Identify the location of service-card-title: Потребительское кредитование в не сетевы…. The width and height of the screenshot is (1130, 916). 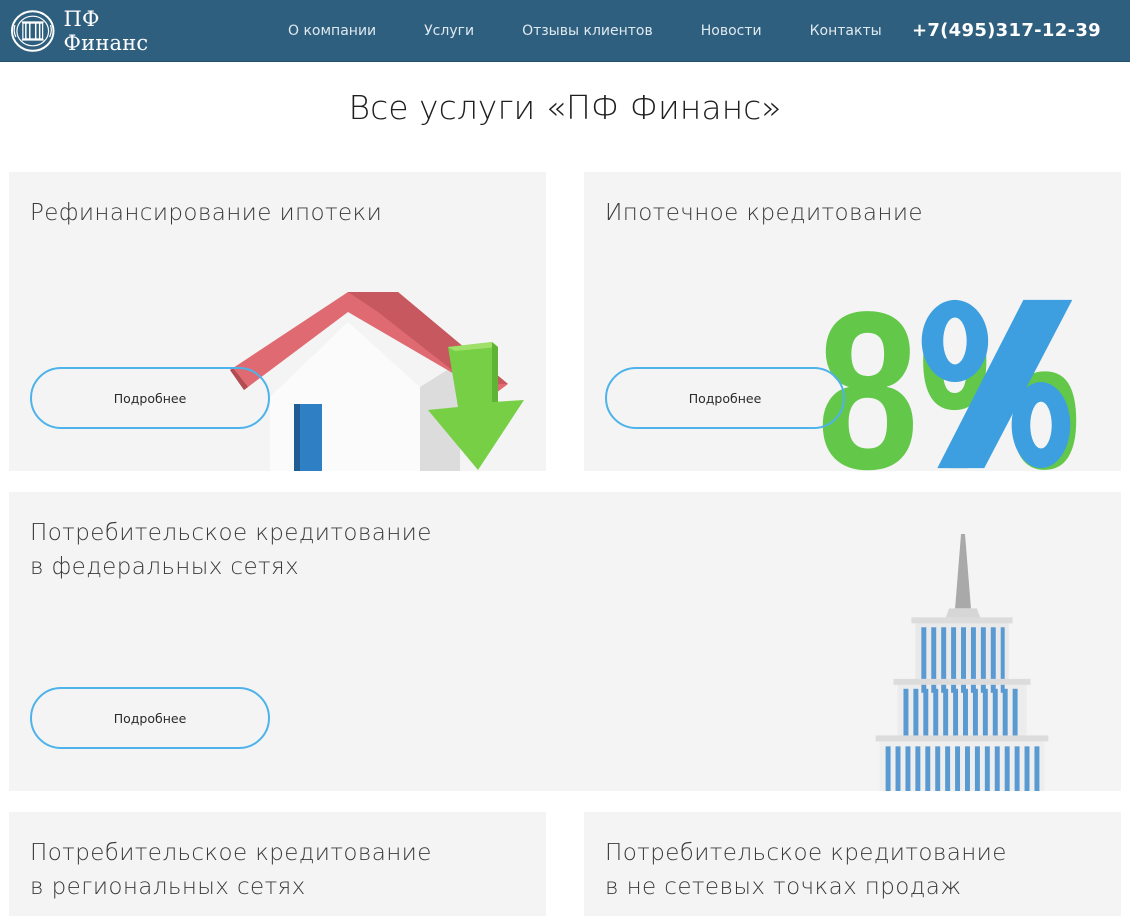
(806, 870).